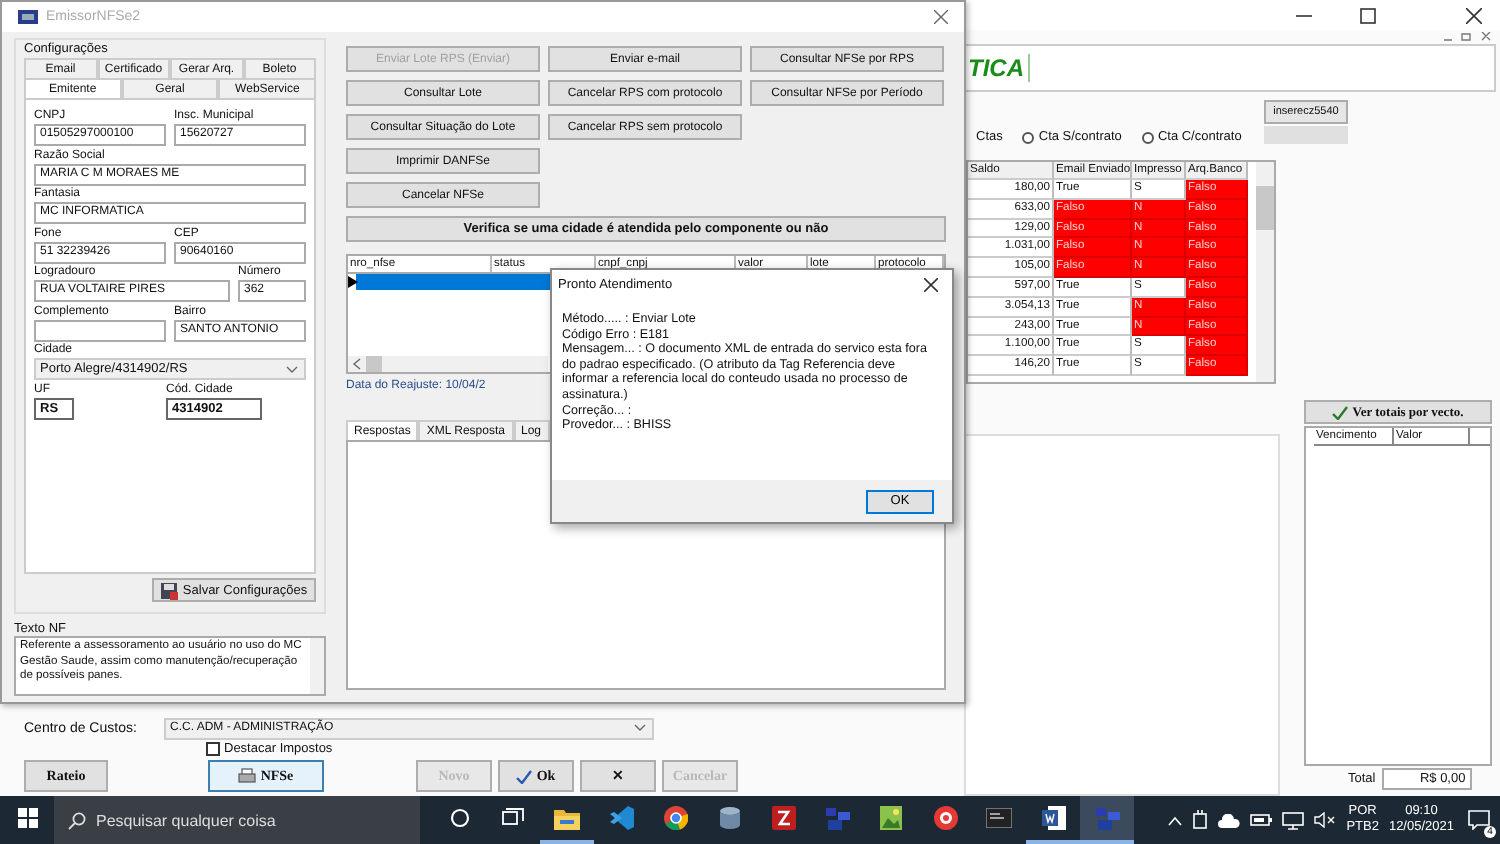  What do you see at coordinates (459, 818) in the screenshot?
I see `circle-icon` at bounding box center [459, 818].